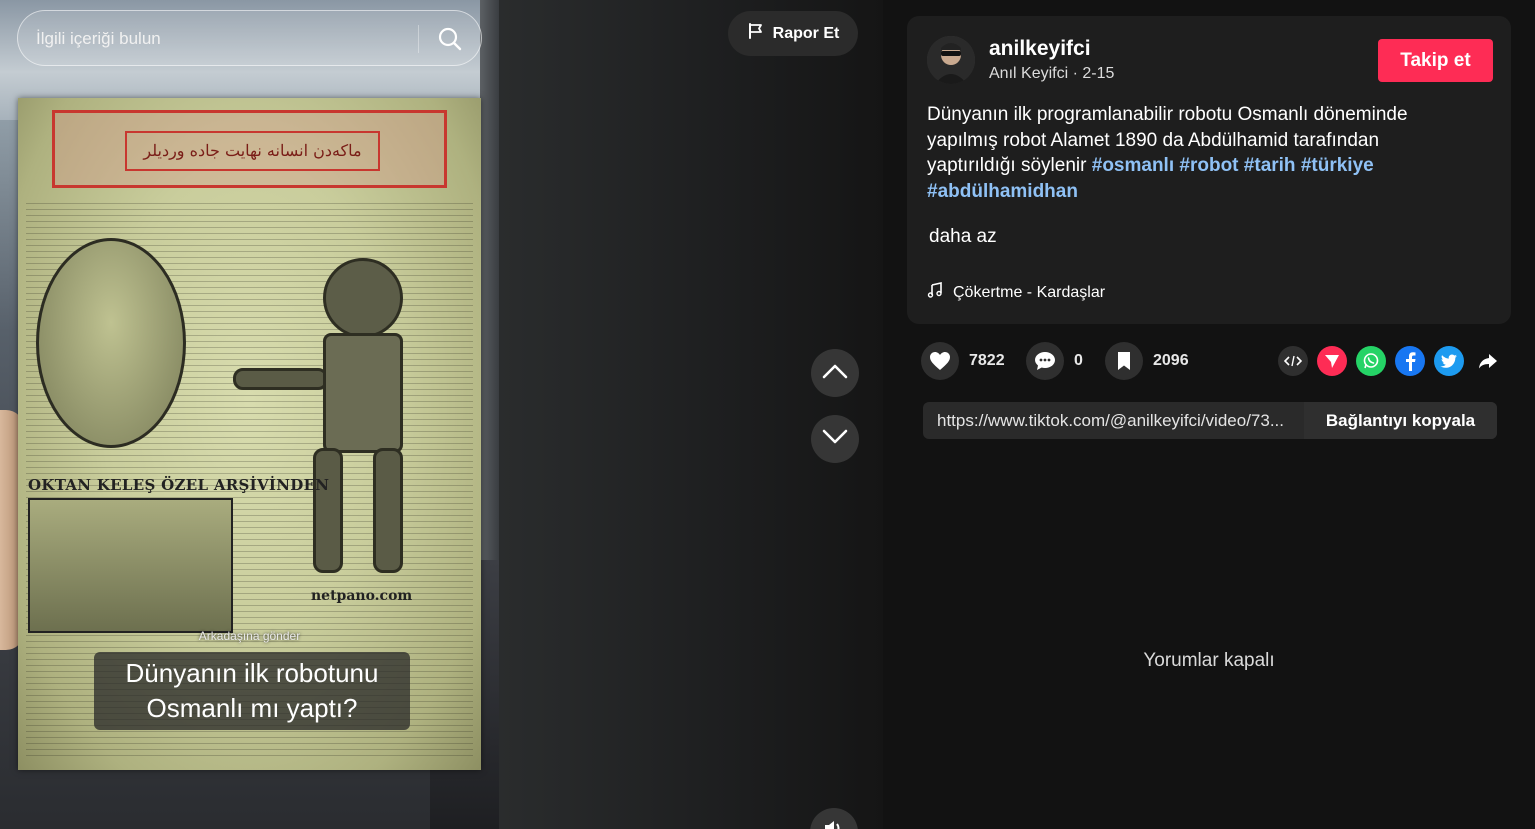  I want to click on author-subline: Anıl Keyifci · 2-15, so click(1051, 74).